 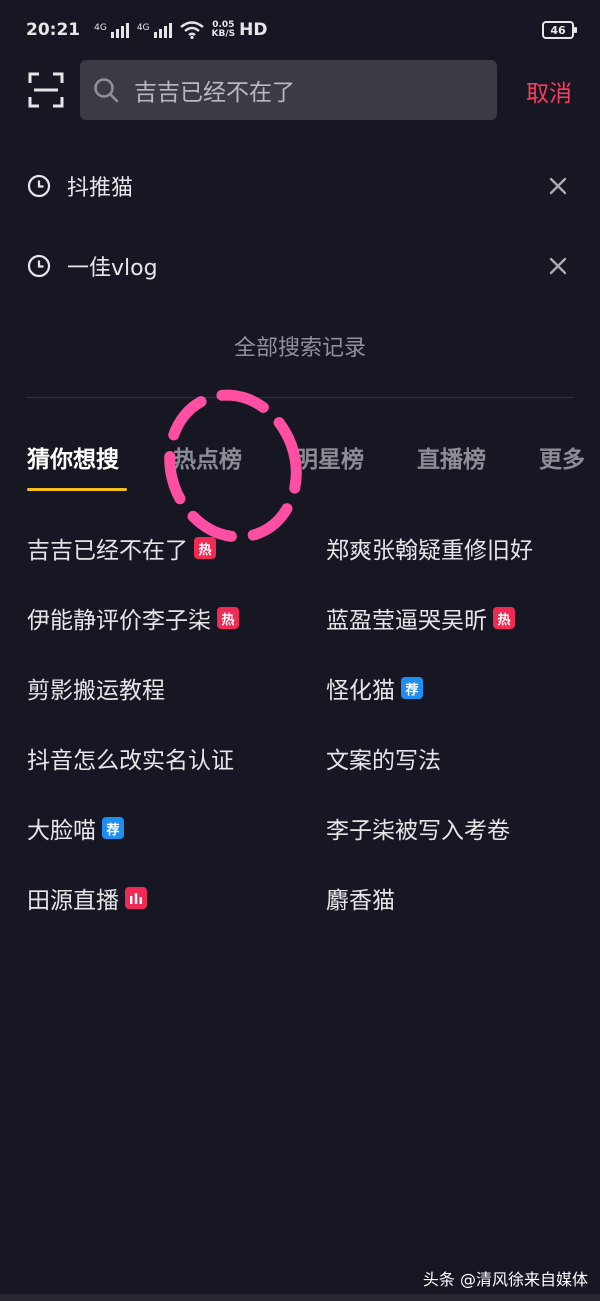 I want to click on annotation-circle, so click(x=233, y=466).